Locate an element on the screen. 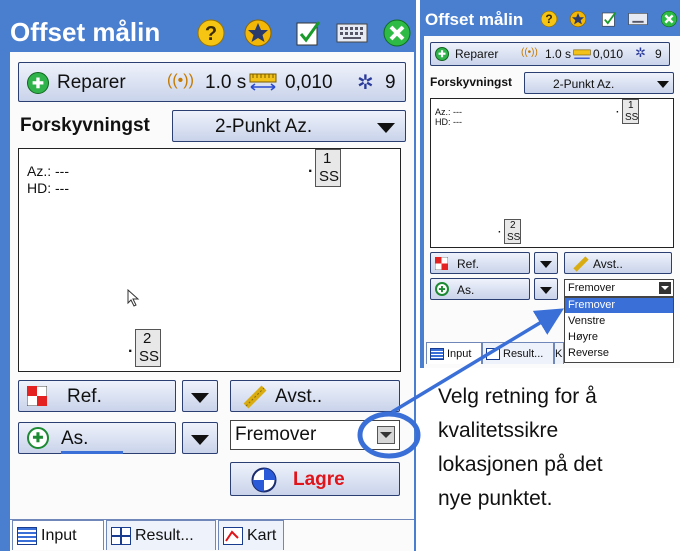  option-item-selected: Fremover is located at coordinates (619, 305).